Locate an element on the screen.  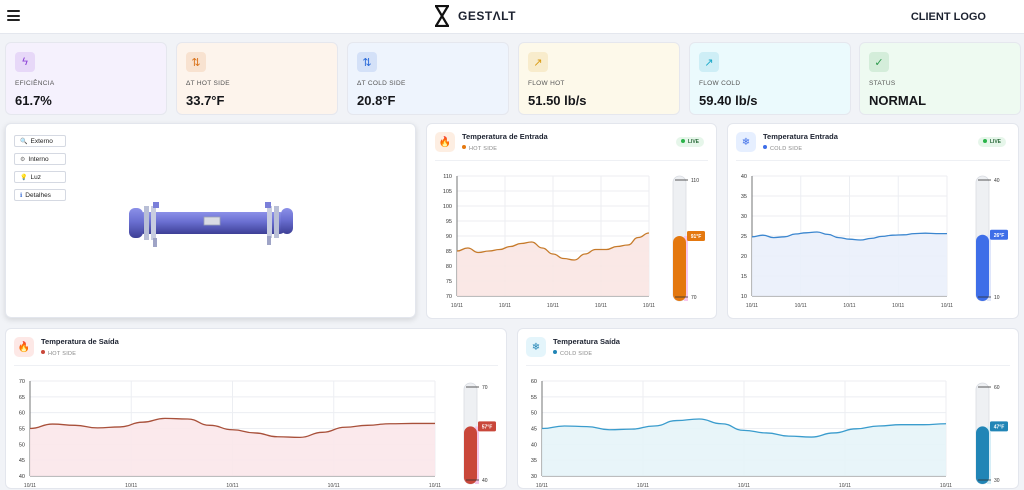
kpi-value: NORMAL is located at coordinates (897, 100).